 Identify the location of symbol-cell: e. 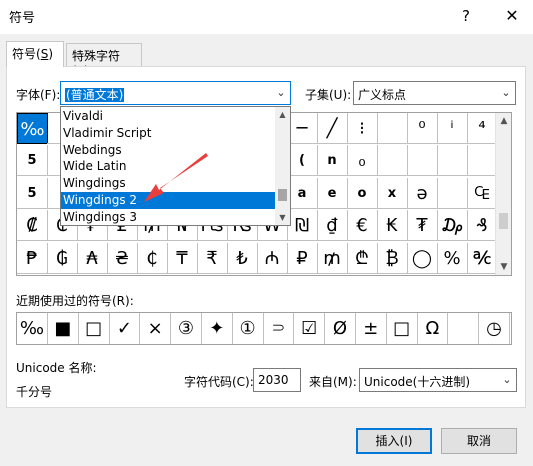
(332, 193).